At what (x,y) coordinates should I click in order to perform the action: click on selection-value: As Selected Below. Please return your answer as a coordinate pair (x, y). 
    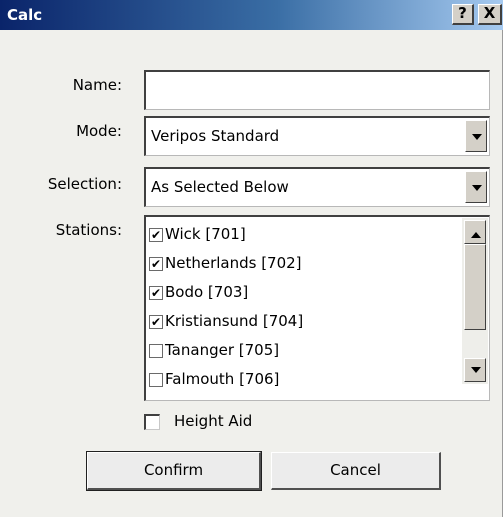
    Looking at the image, I should click on (220, 187).